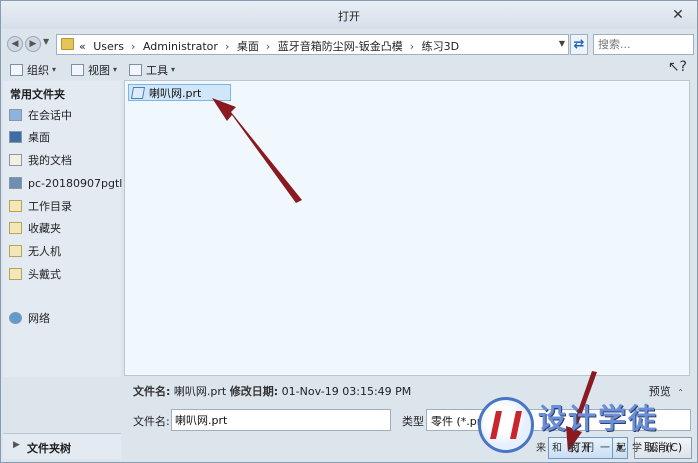  I want to click on favorites-icon, so click(15, 228).